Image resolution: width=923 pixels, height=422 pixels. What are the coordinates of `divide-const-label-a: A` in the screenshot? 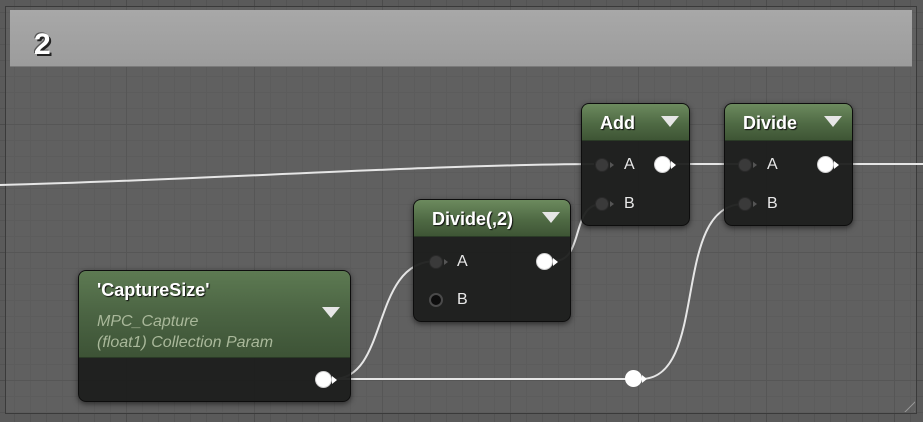 It's located at (462, 261).